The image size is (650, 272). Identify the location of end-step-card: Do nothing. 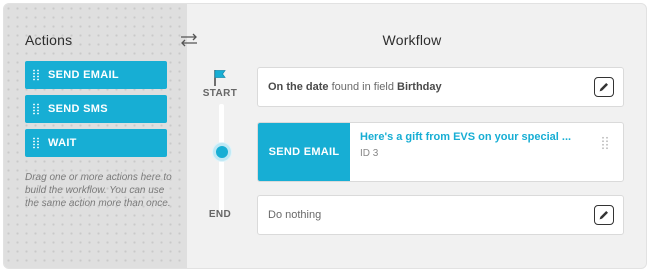
(440, 215).